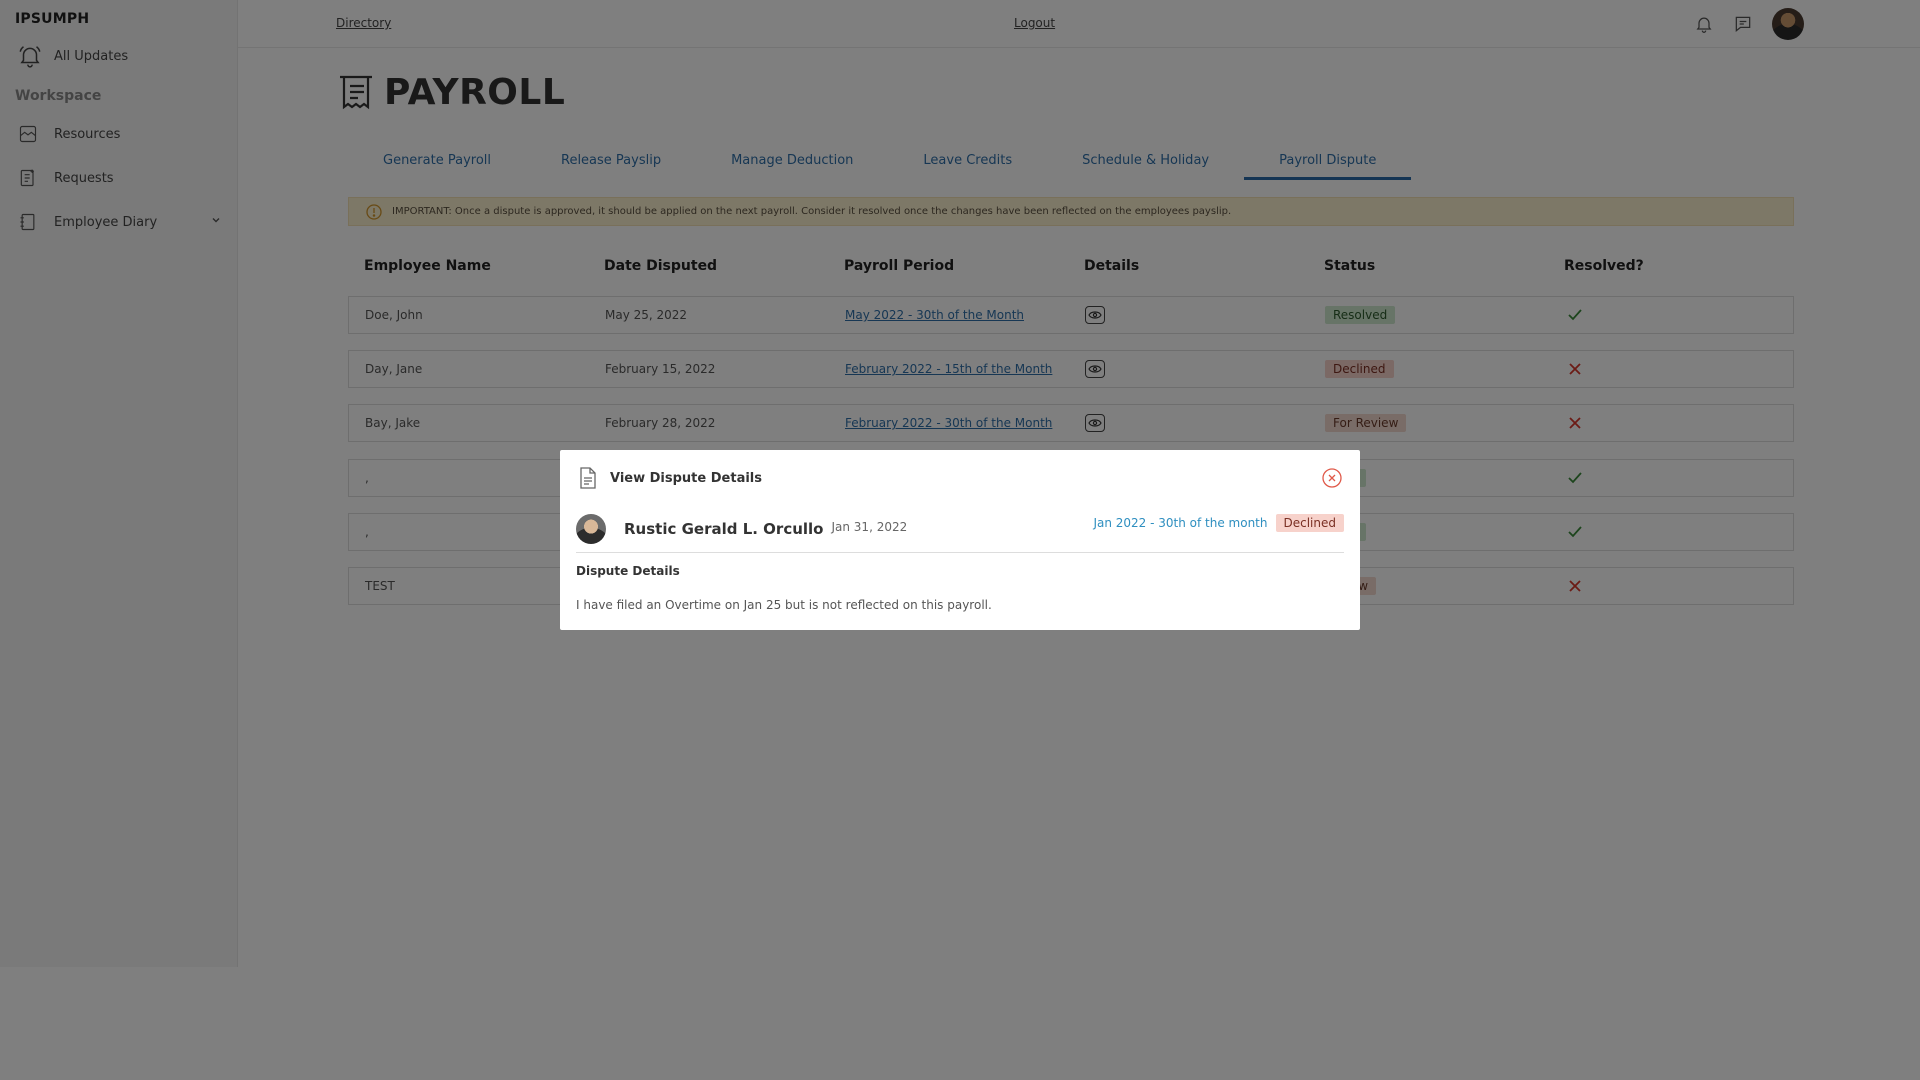  Describe the element at coordinates (724, 529) in the screenshot. I see `employee-name: Rustic Gerald L. Orcullo` at that location.